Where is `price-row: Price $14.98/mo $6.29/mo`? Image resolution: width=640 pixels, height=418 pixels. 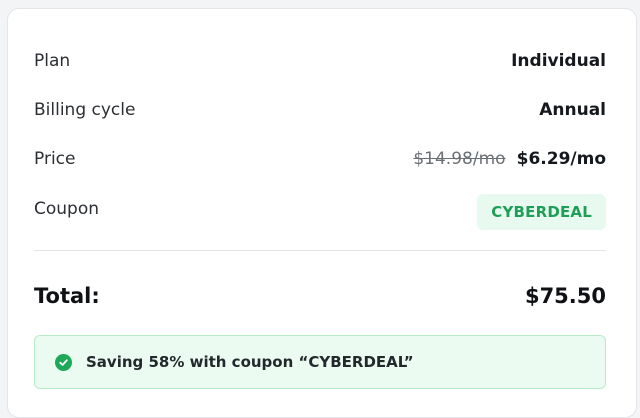 price-row: Price $14.98/mo $6.29/mo is located at coordinates (320, 159).